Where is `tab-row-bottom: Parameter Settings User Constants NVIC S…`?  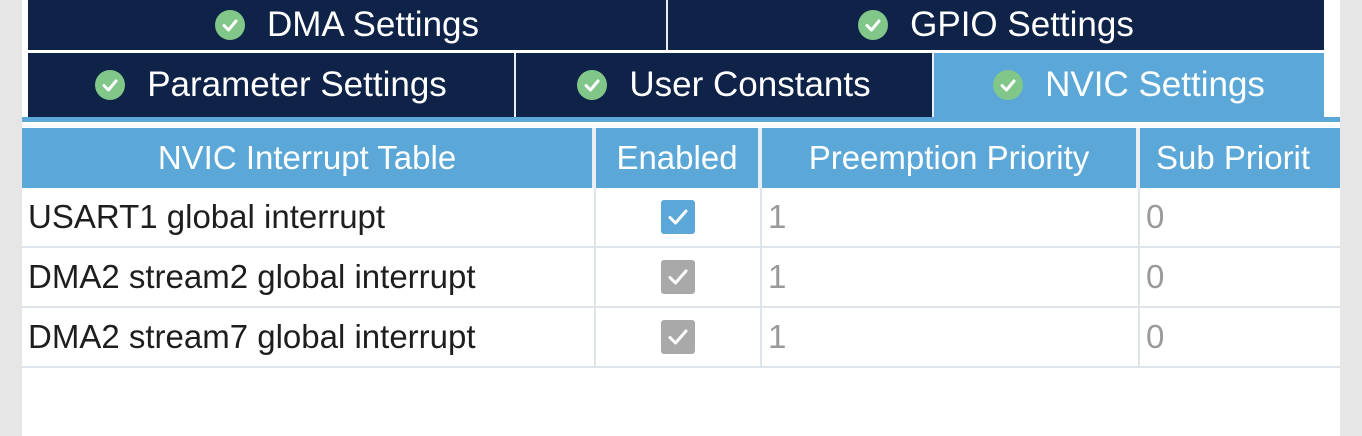
tab-row-bottom: Parameter Settings User Constants NVIC S… is located at coordinates (676, 85).